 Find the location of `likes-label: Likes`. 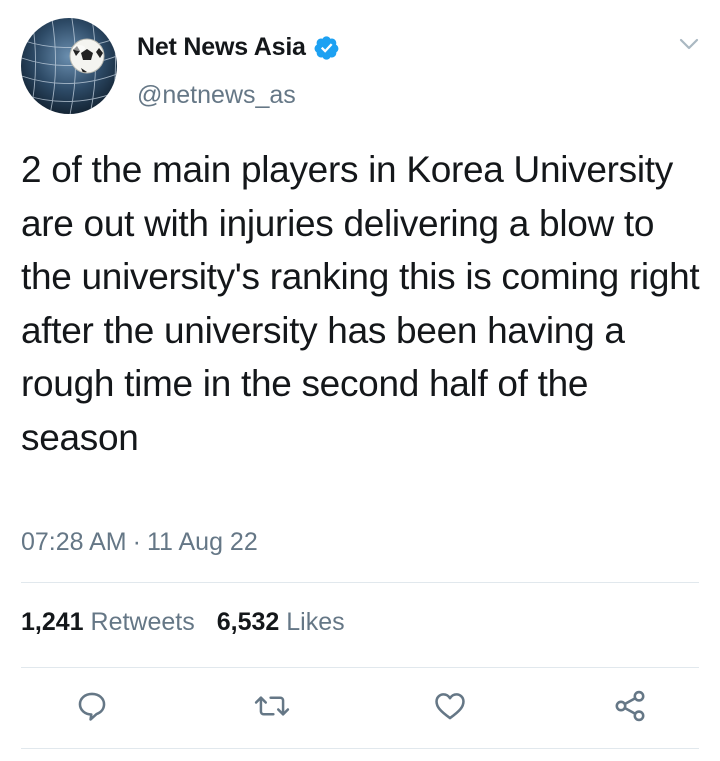

likes-label: Likes is located at coordinates (315, 622).